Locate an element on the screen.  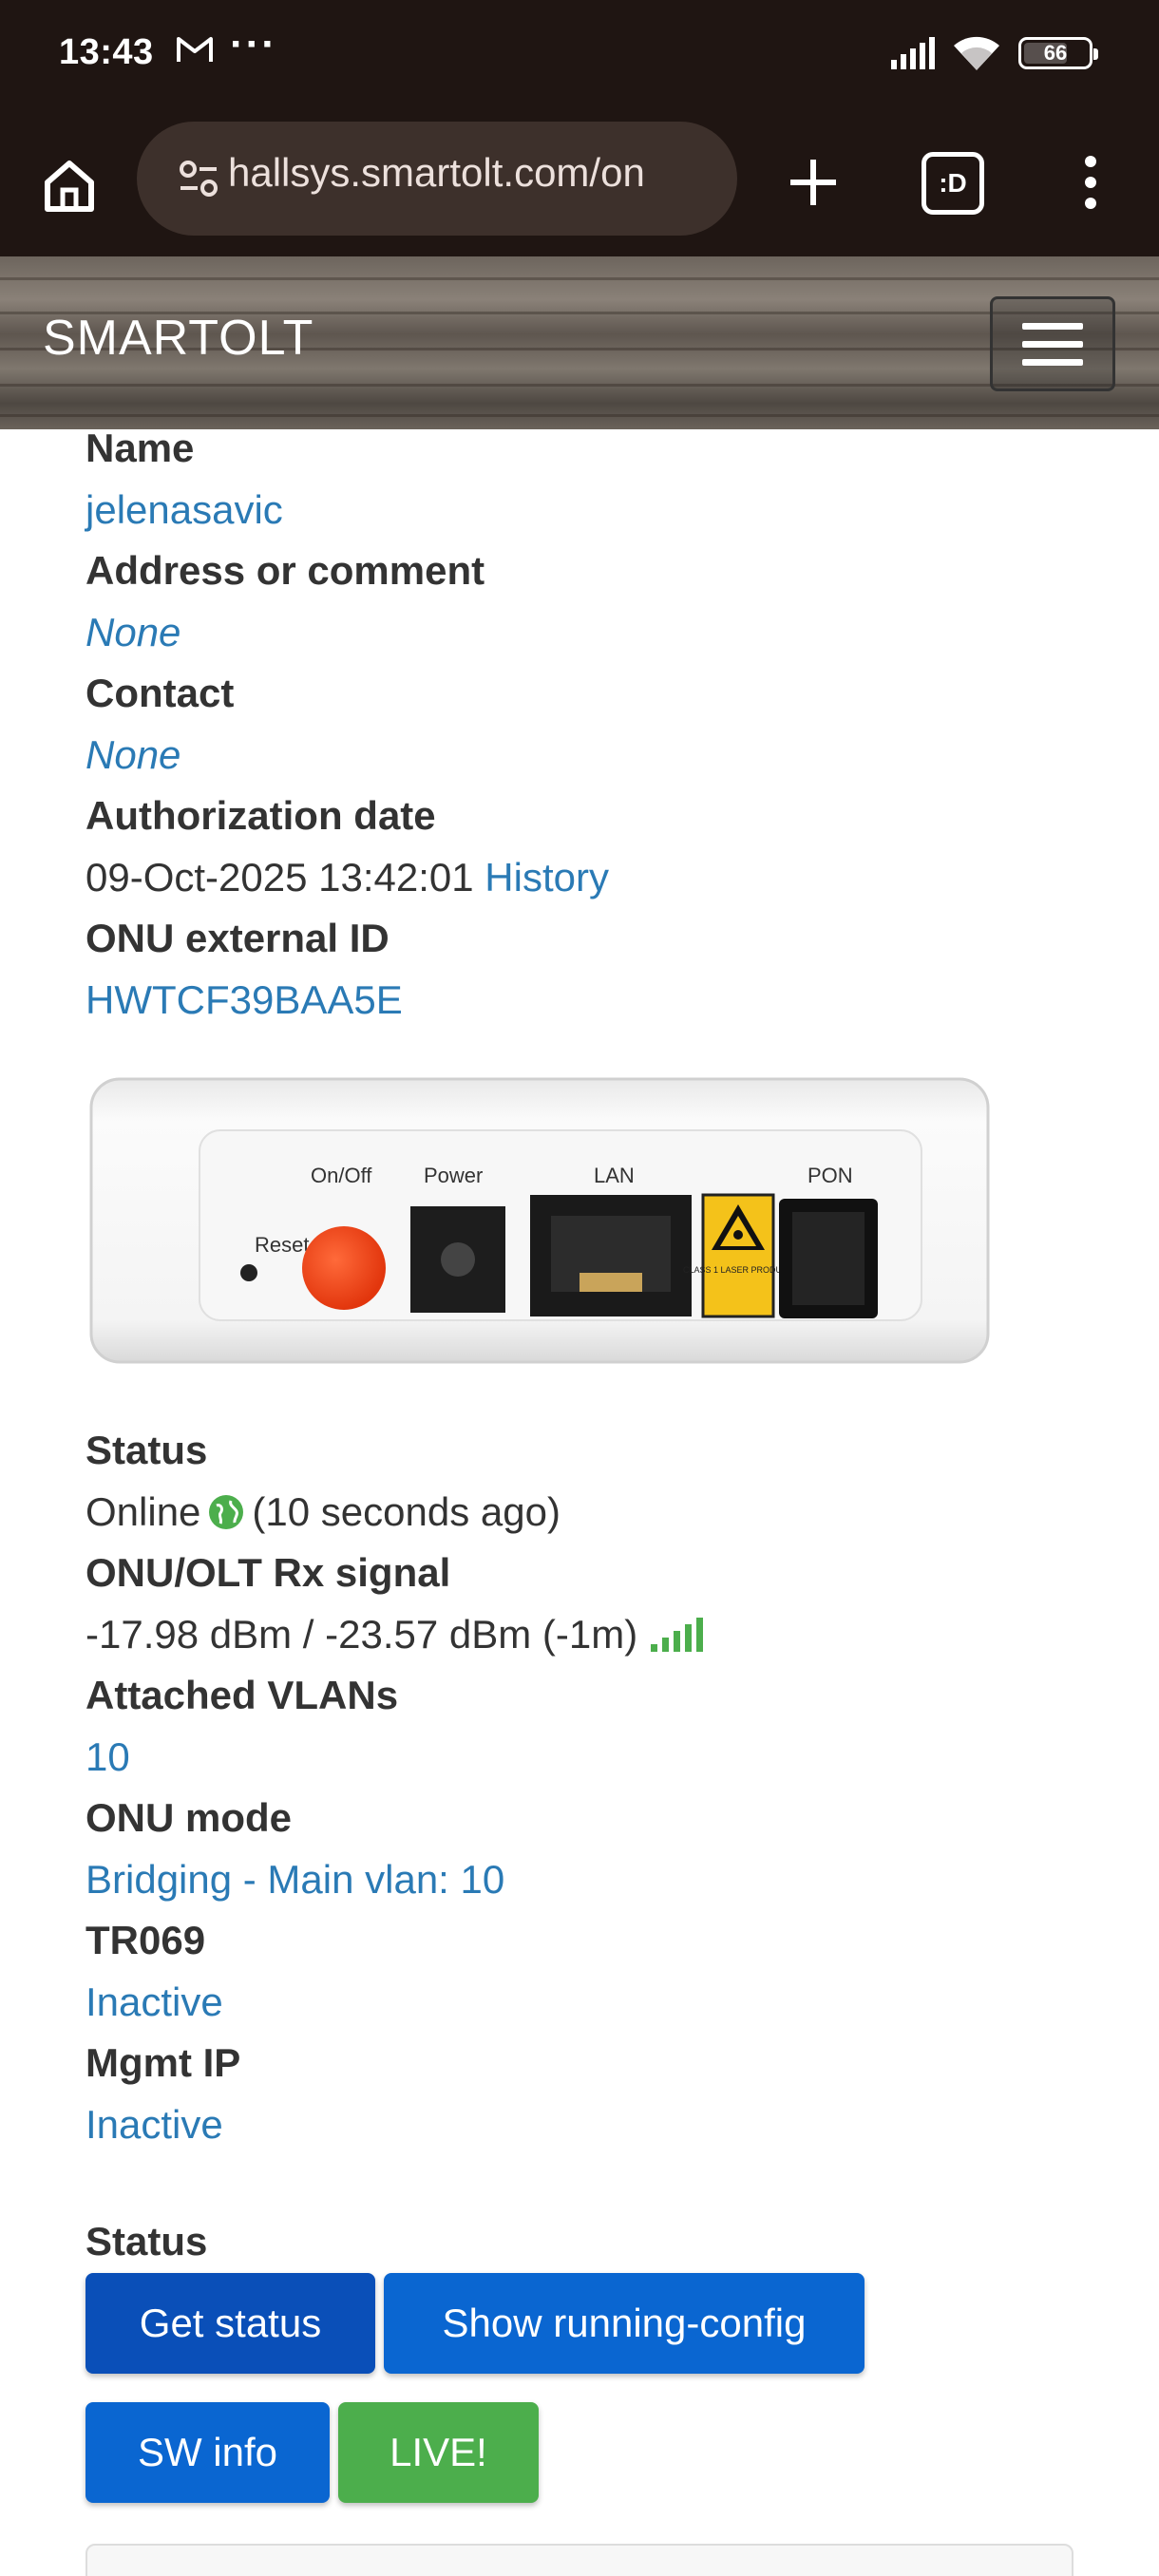
status-row: Online (10 seconds ago) is located at coordinates (580, 1512).